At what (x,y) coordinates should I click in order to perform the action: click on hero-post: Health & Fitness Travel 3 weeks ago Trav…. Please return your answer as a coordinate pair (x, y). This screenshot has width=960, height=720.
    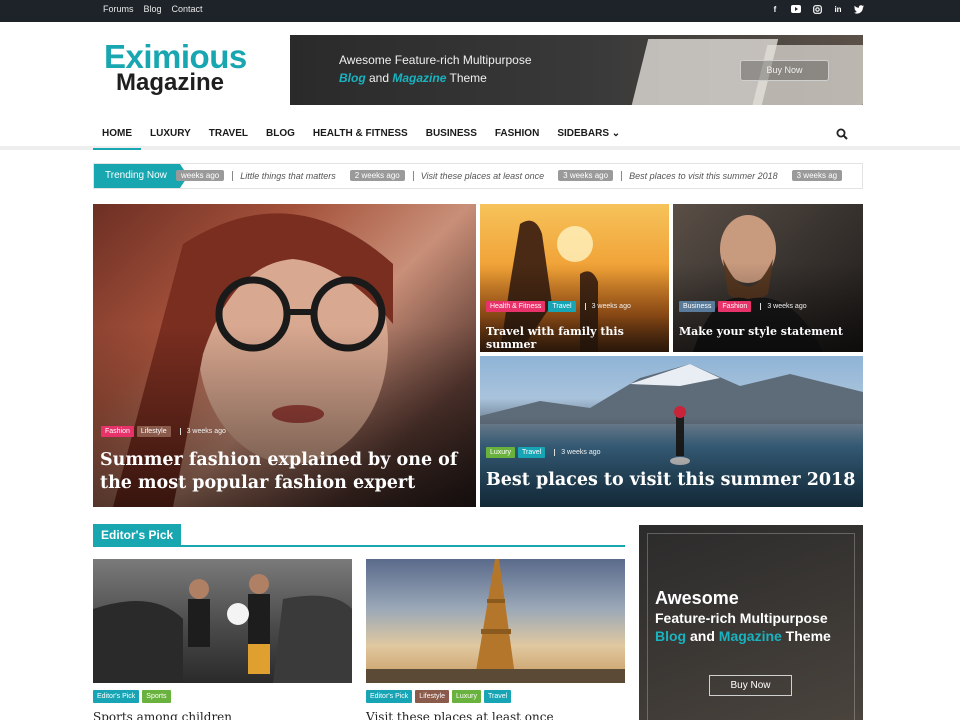
    Looking at the image, I should click on (574, 278).